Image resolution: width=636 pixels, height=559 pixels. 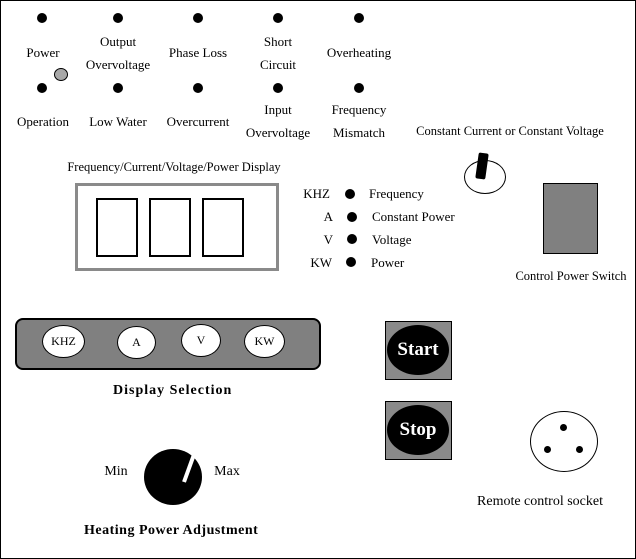 I want to click on frequency-mismatch-label-line1: Frequency, so click(x=359, y=109).